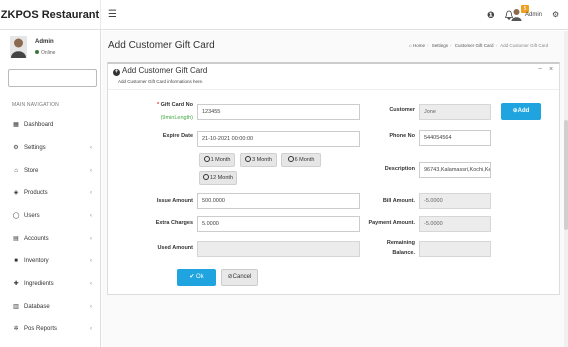 The height and width of the screenshot is (347, 568). Describe the element at coordinates (50, 329) in the screenshot. I see `sidebar-item-pos-reports: ✲ Pos Reports ‹` at that location.